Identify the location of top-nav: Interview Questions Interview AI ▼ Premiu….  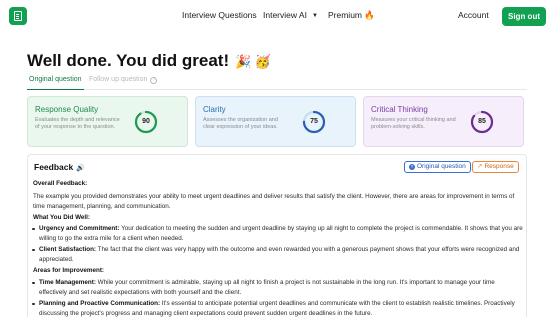
(275, 17).